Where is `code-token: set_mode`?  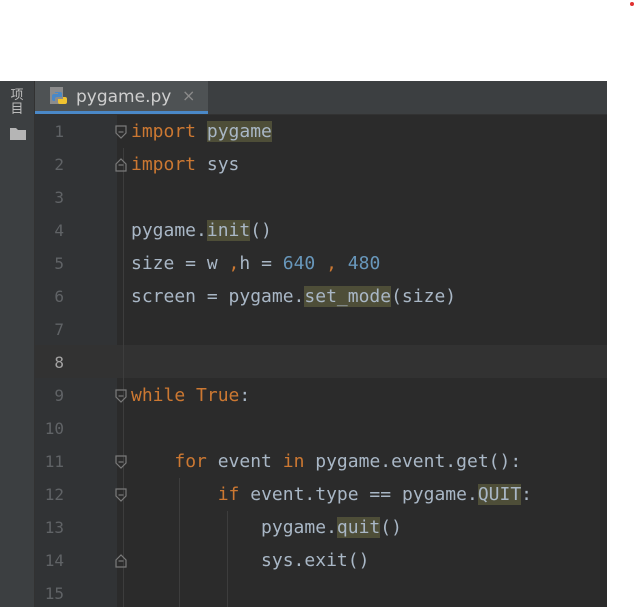
code-token: set_mode is located at coordinates (348, 296).